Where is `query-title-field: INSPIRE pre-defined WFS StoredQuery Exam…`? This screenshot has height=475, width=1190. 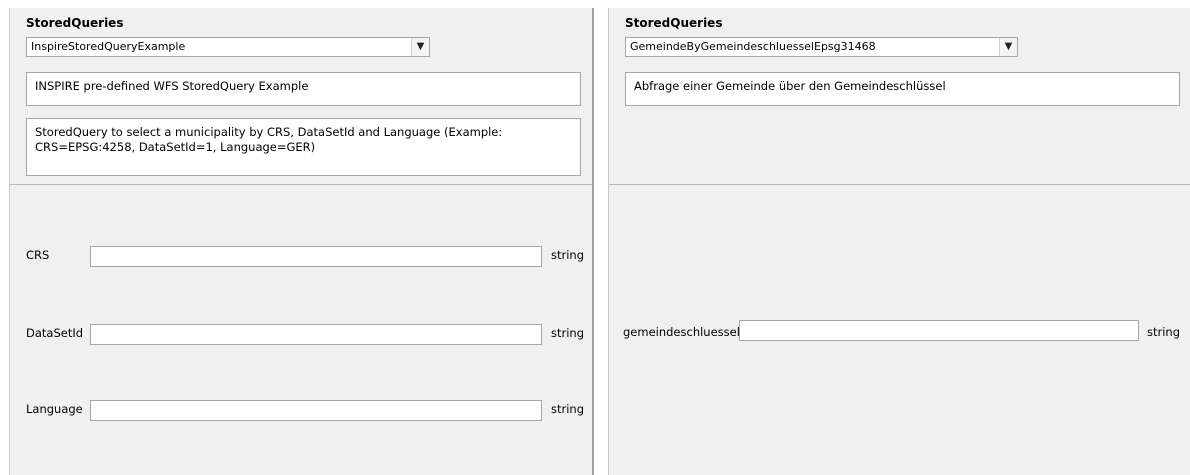
query-title-field: INSPIRE pre-defined WFS StoredQuery Exam… is located at coordinates (303, 89).